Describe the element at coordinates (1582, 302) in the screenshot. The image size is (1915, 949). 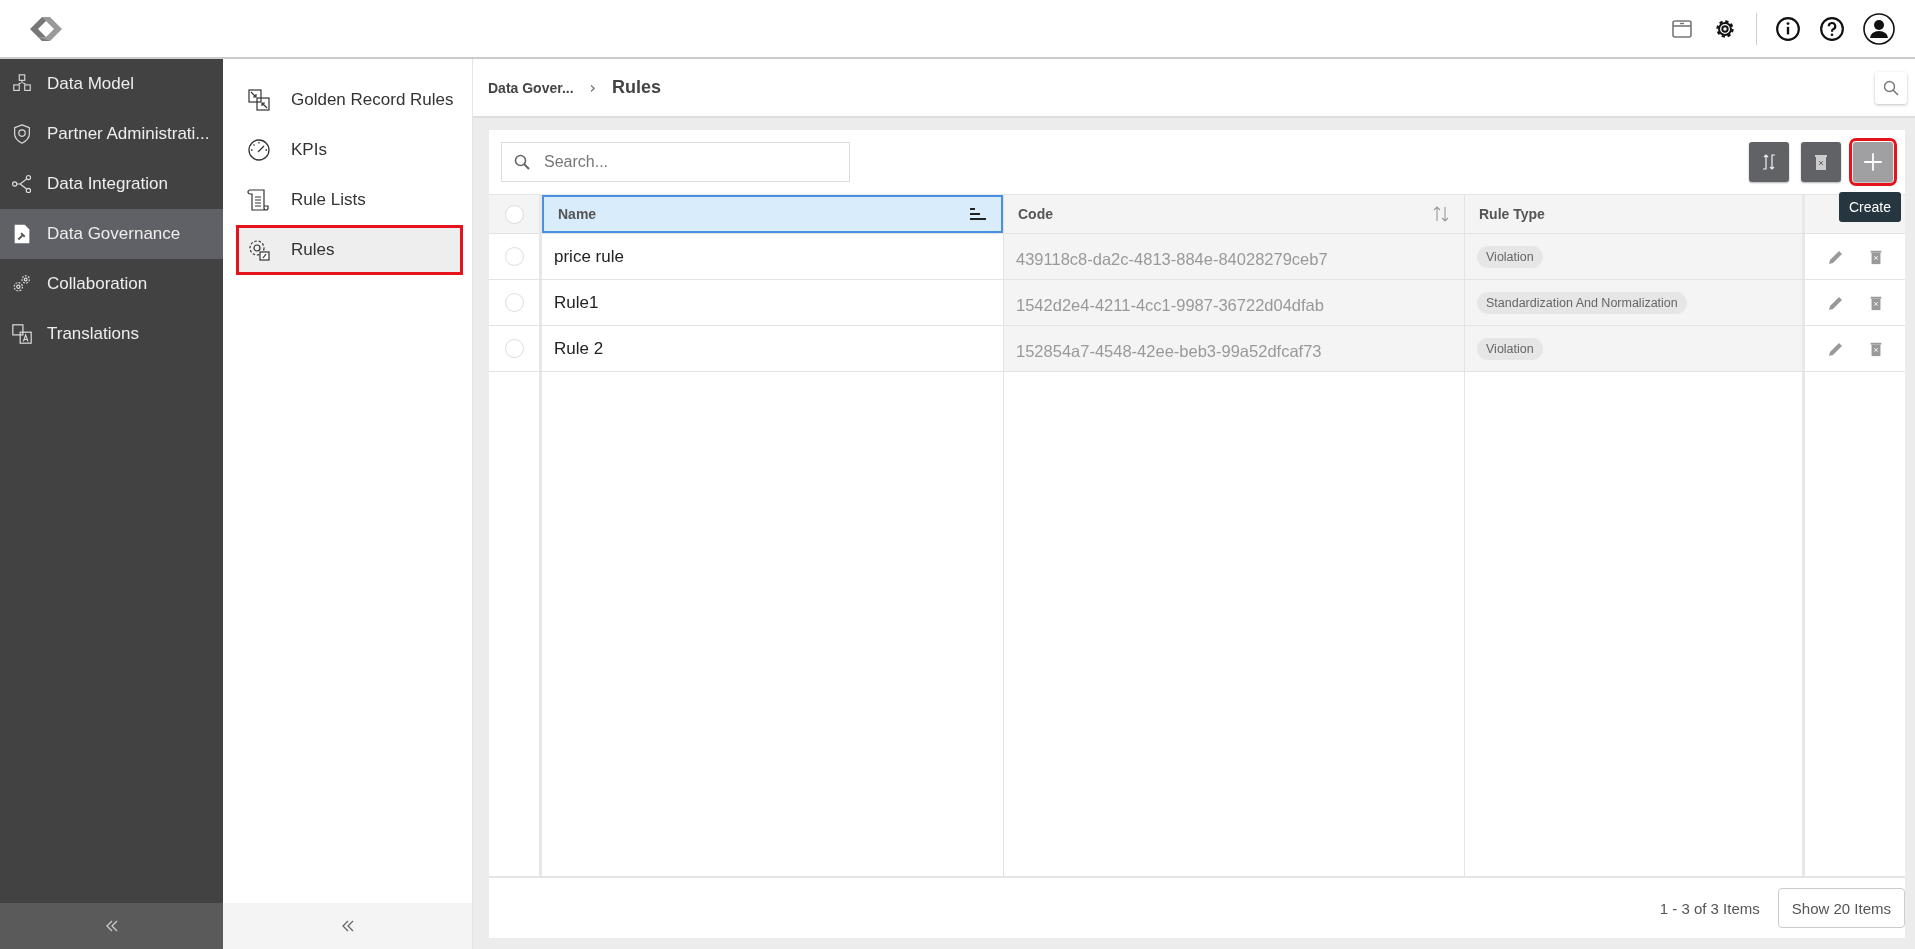
I see `rule-type-tag: Standardization And Normalization` at that location.